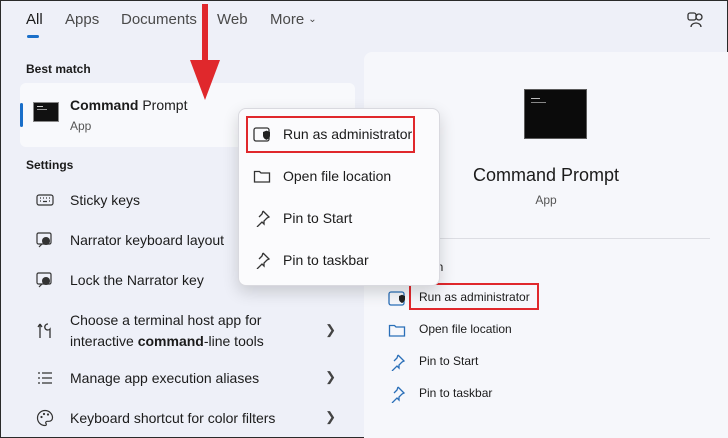 The height and width of the screenshot is (438, 728). What do you see at coordinates (82, 19) in the screenshot?
I see `tab-apps: Apps` at bounding box center [82, 19].